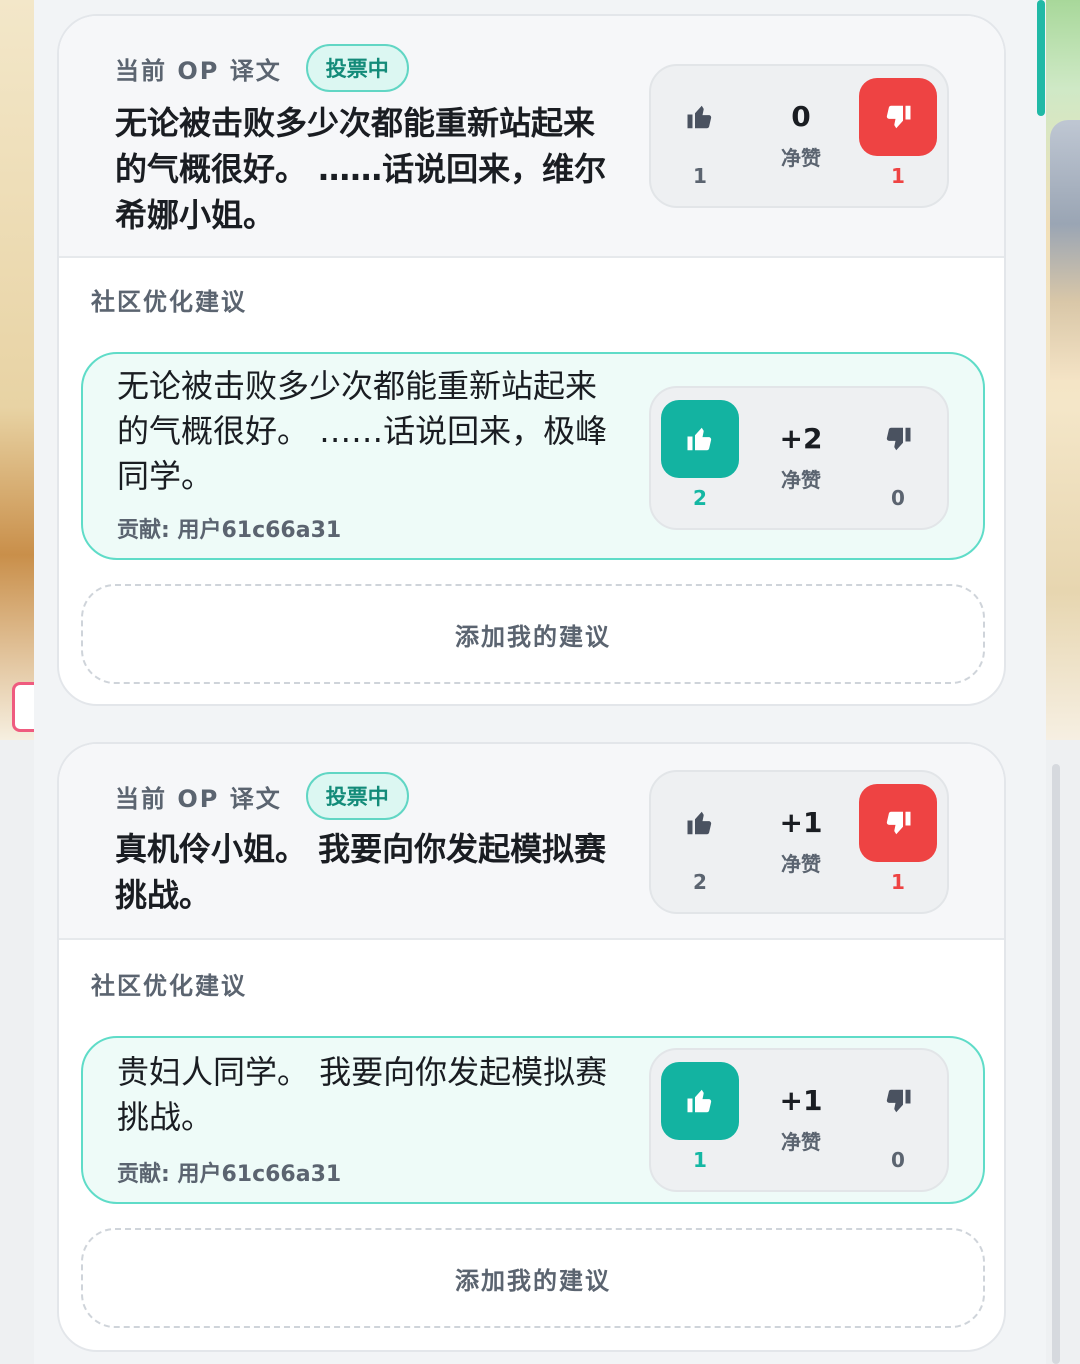  What do you see at coordinates (362, 1094) in the screenshot?
I see `suggestion-text: 贵妇人同学。 我要向你发起模拟赛挑战。` at bounding box center [362, 1094].